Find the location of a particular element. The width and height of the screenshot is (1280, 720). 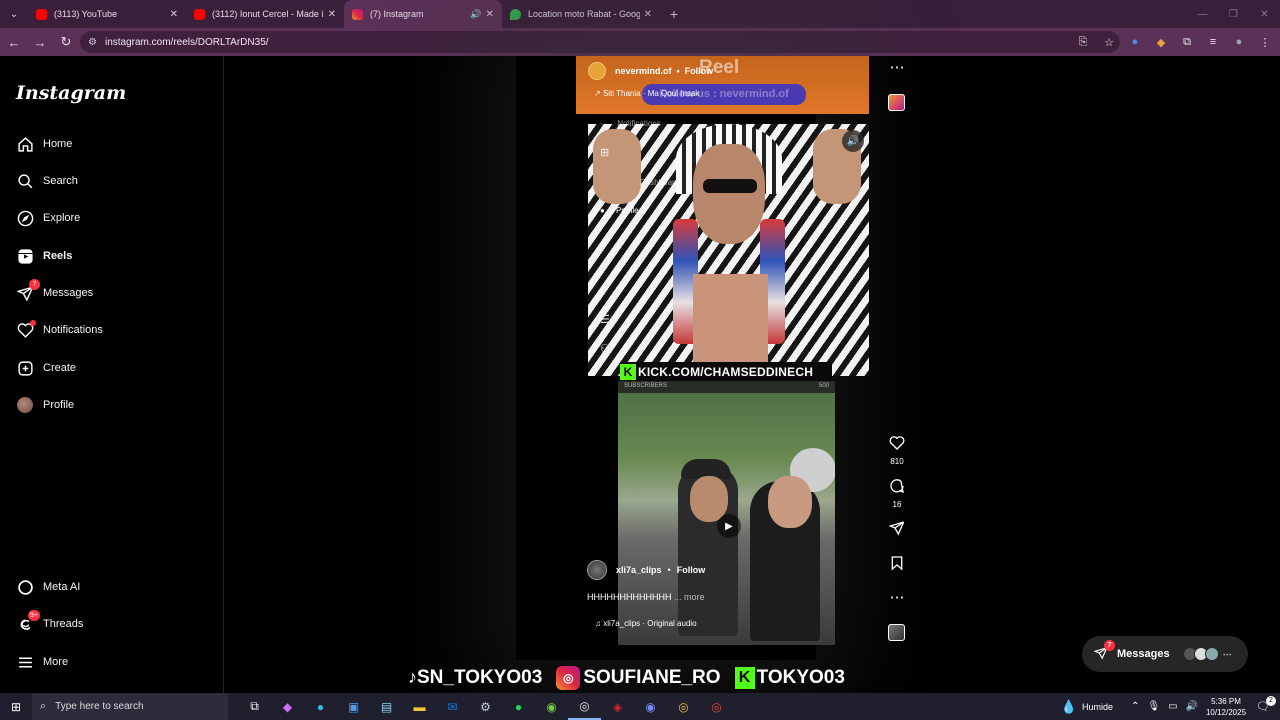

caption-more-link: ... more is located at coordinates (689, 597).